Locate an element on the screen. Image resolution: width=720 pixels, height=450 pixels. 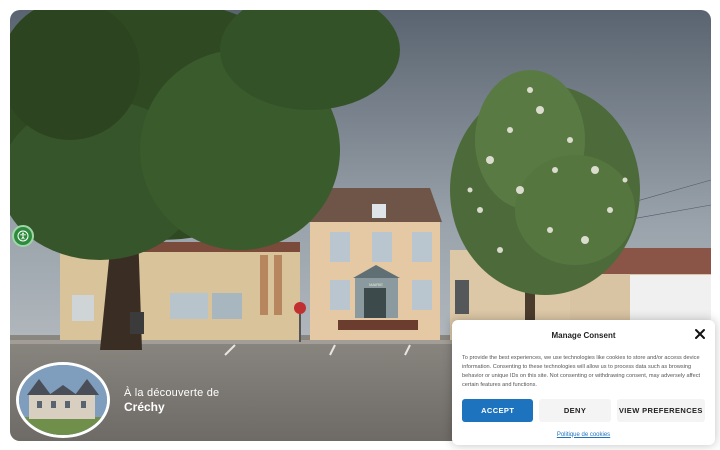
town-subtitle: À la découverte de is located at coordinates (172, 392).